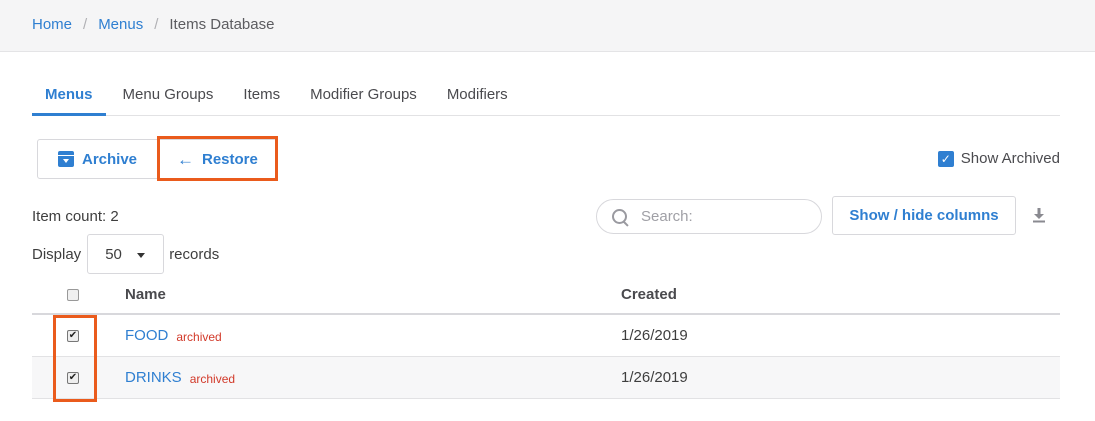 The width and height of the screenshot is (1095, 421). Describe the element at coordinates (113, 254) in the screenshot. I see `page-size-value: 50` at that location.